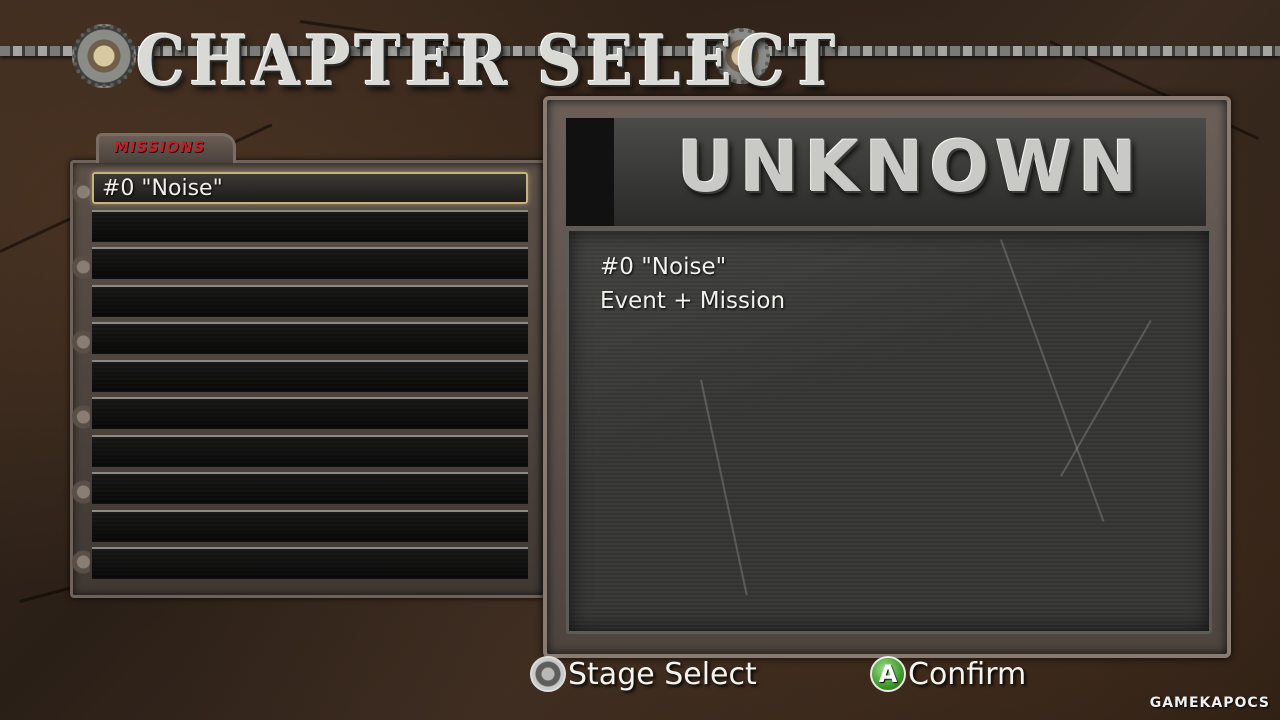 The width and height of the screenshot is (1280, 720). I want to click on page-title: CHAPTER SELECT, so click(488, 61).